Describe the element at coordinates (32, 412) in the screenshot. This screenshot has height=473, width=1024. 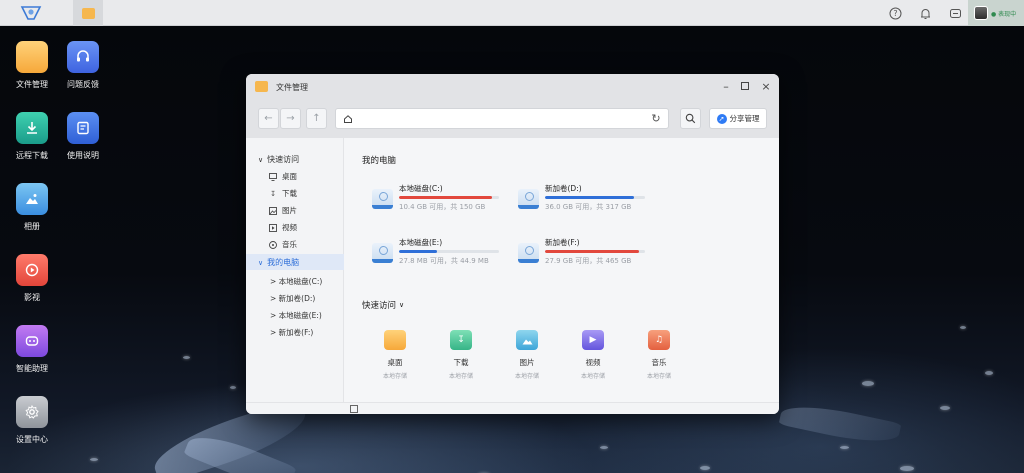
I see `gear-icon` at that location.